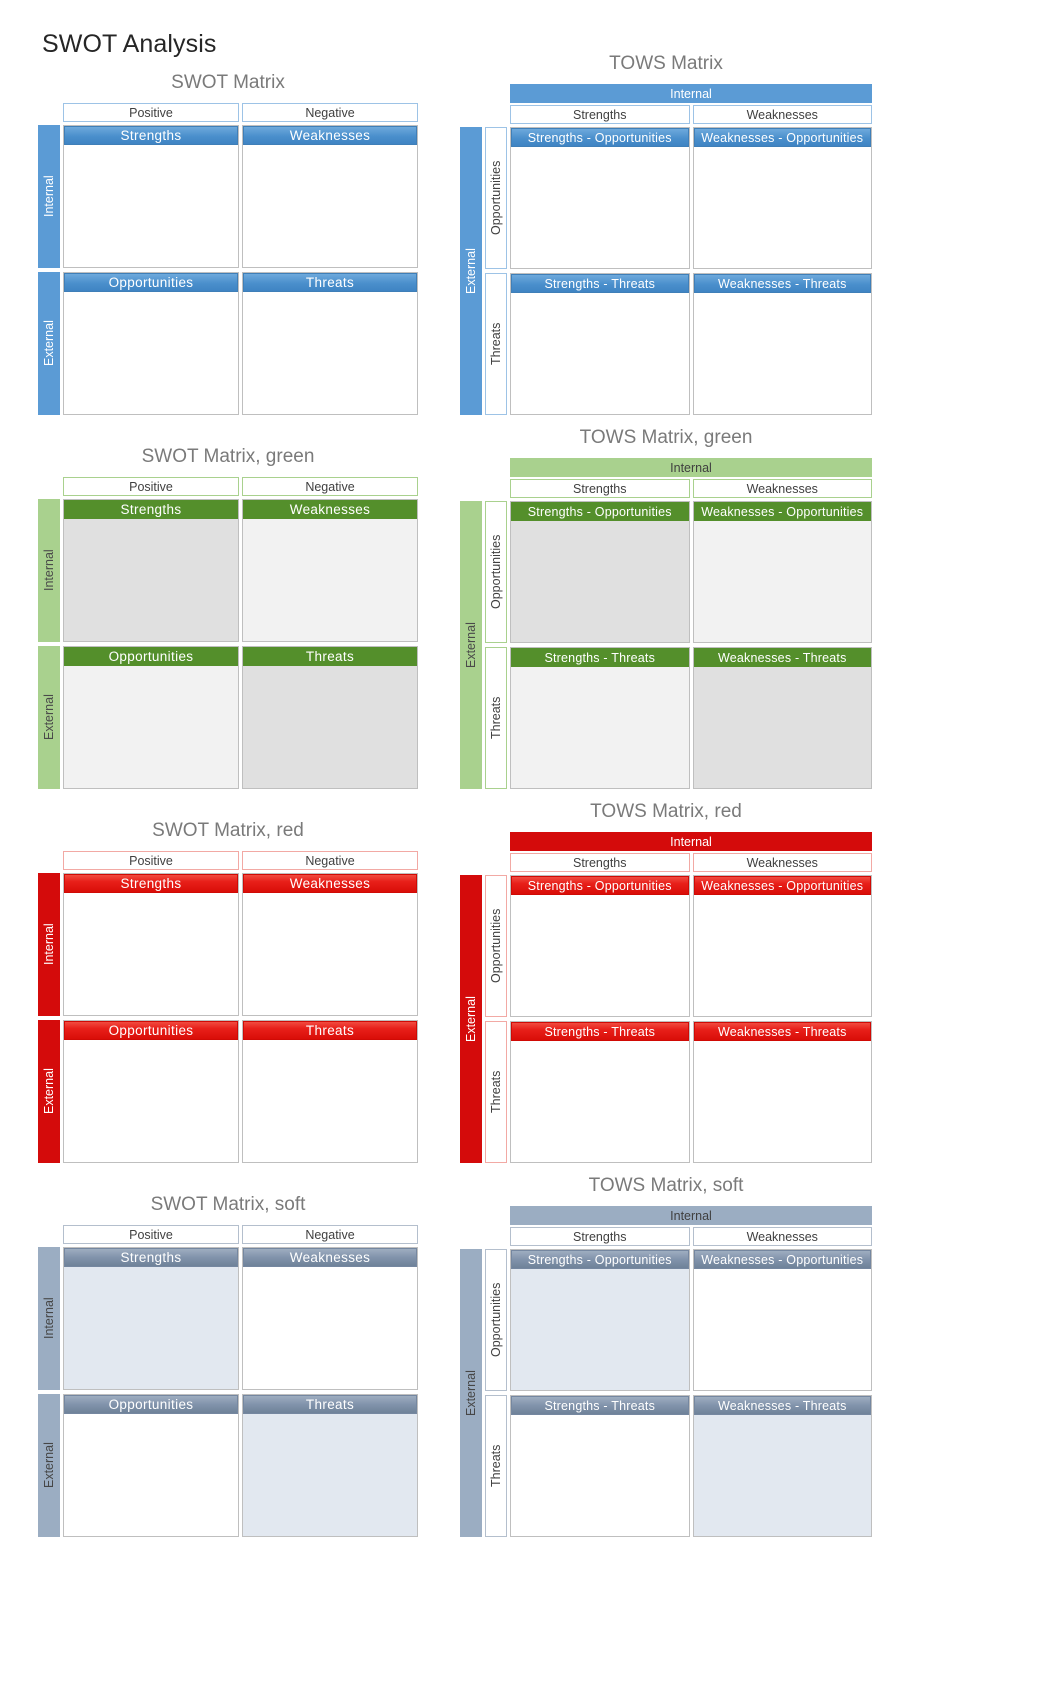 This screenshot has height=1700, width=1050. Describe the element at coordinates (330, 112) in the screenshot. I see `swot-col-header-negative: Negative` at that location.